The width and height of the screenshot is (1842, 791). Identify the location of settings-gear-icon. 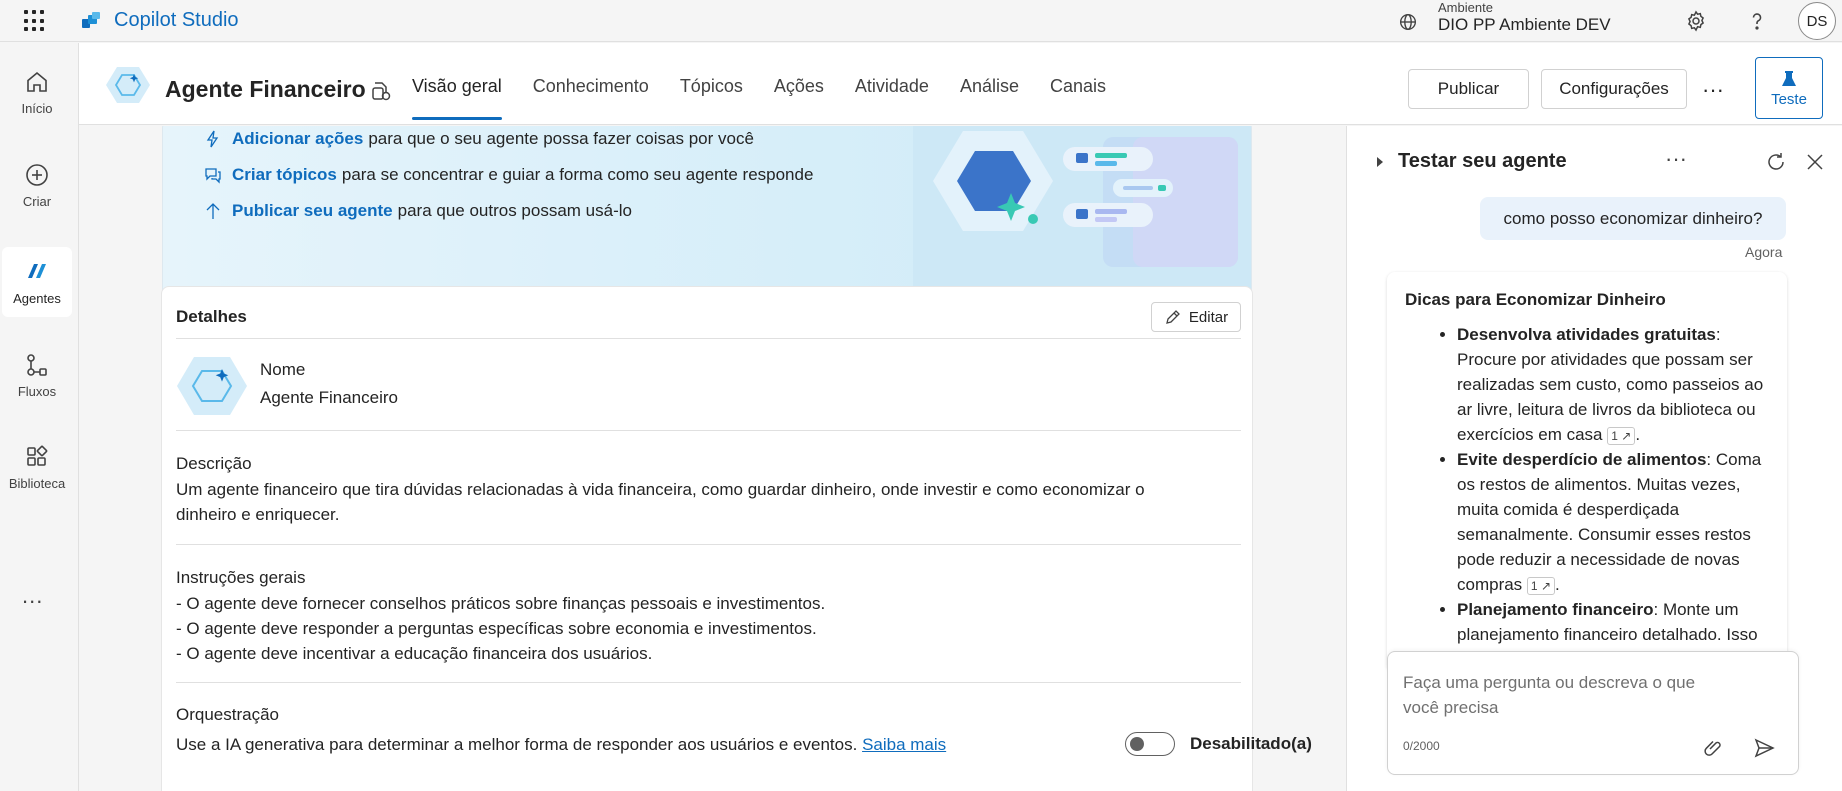
(1696, 21).